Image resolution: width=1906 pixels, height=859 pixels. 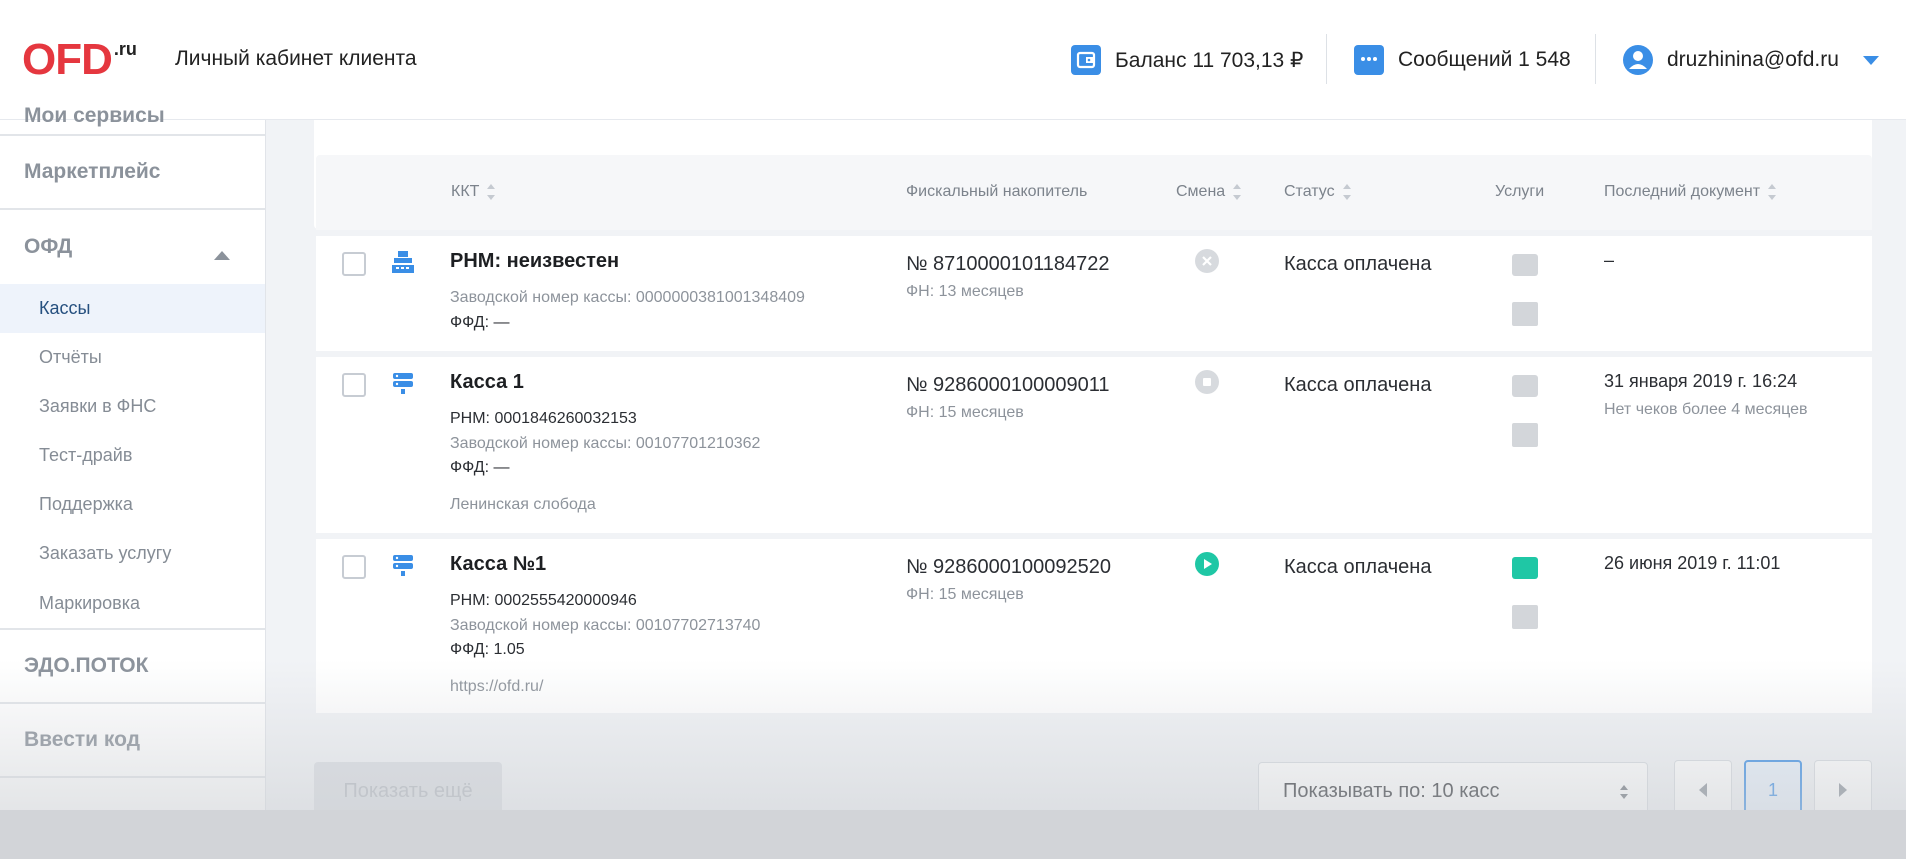 I want to click on chevron-left-icon, so click(x=1703, y=790).